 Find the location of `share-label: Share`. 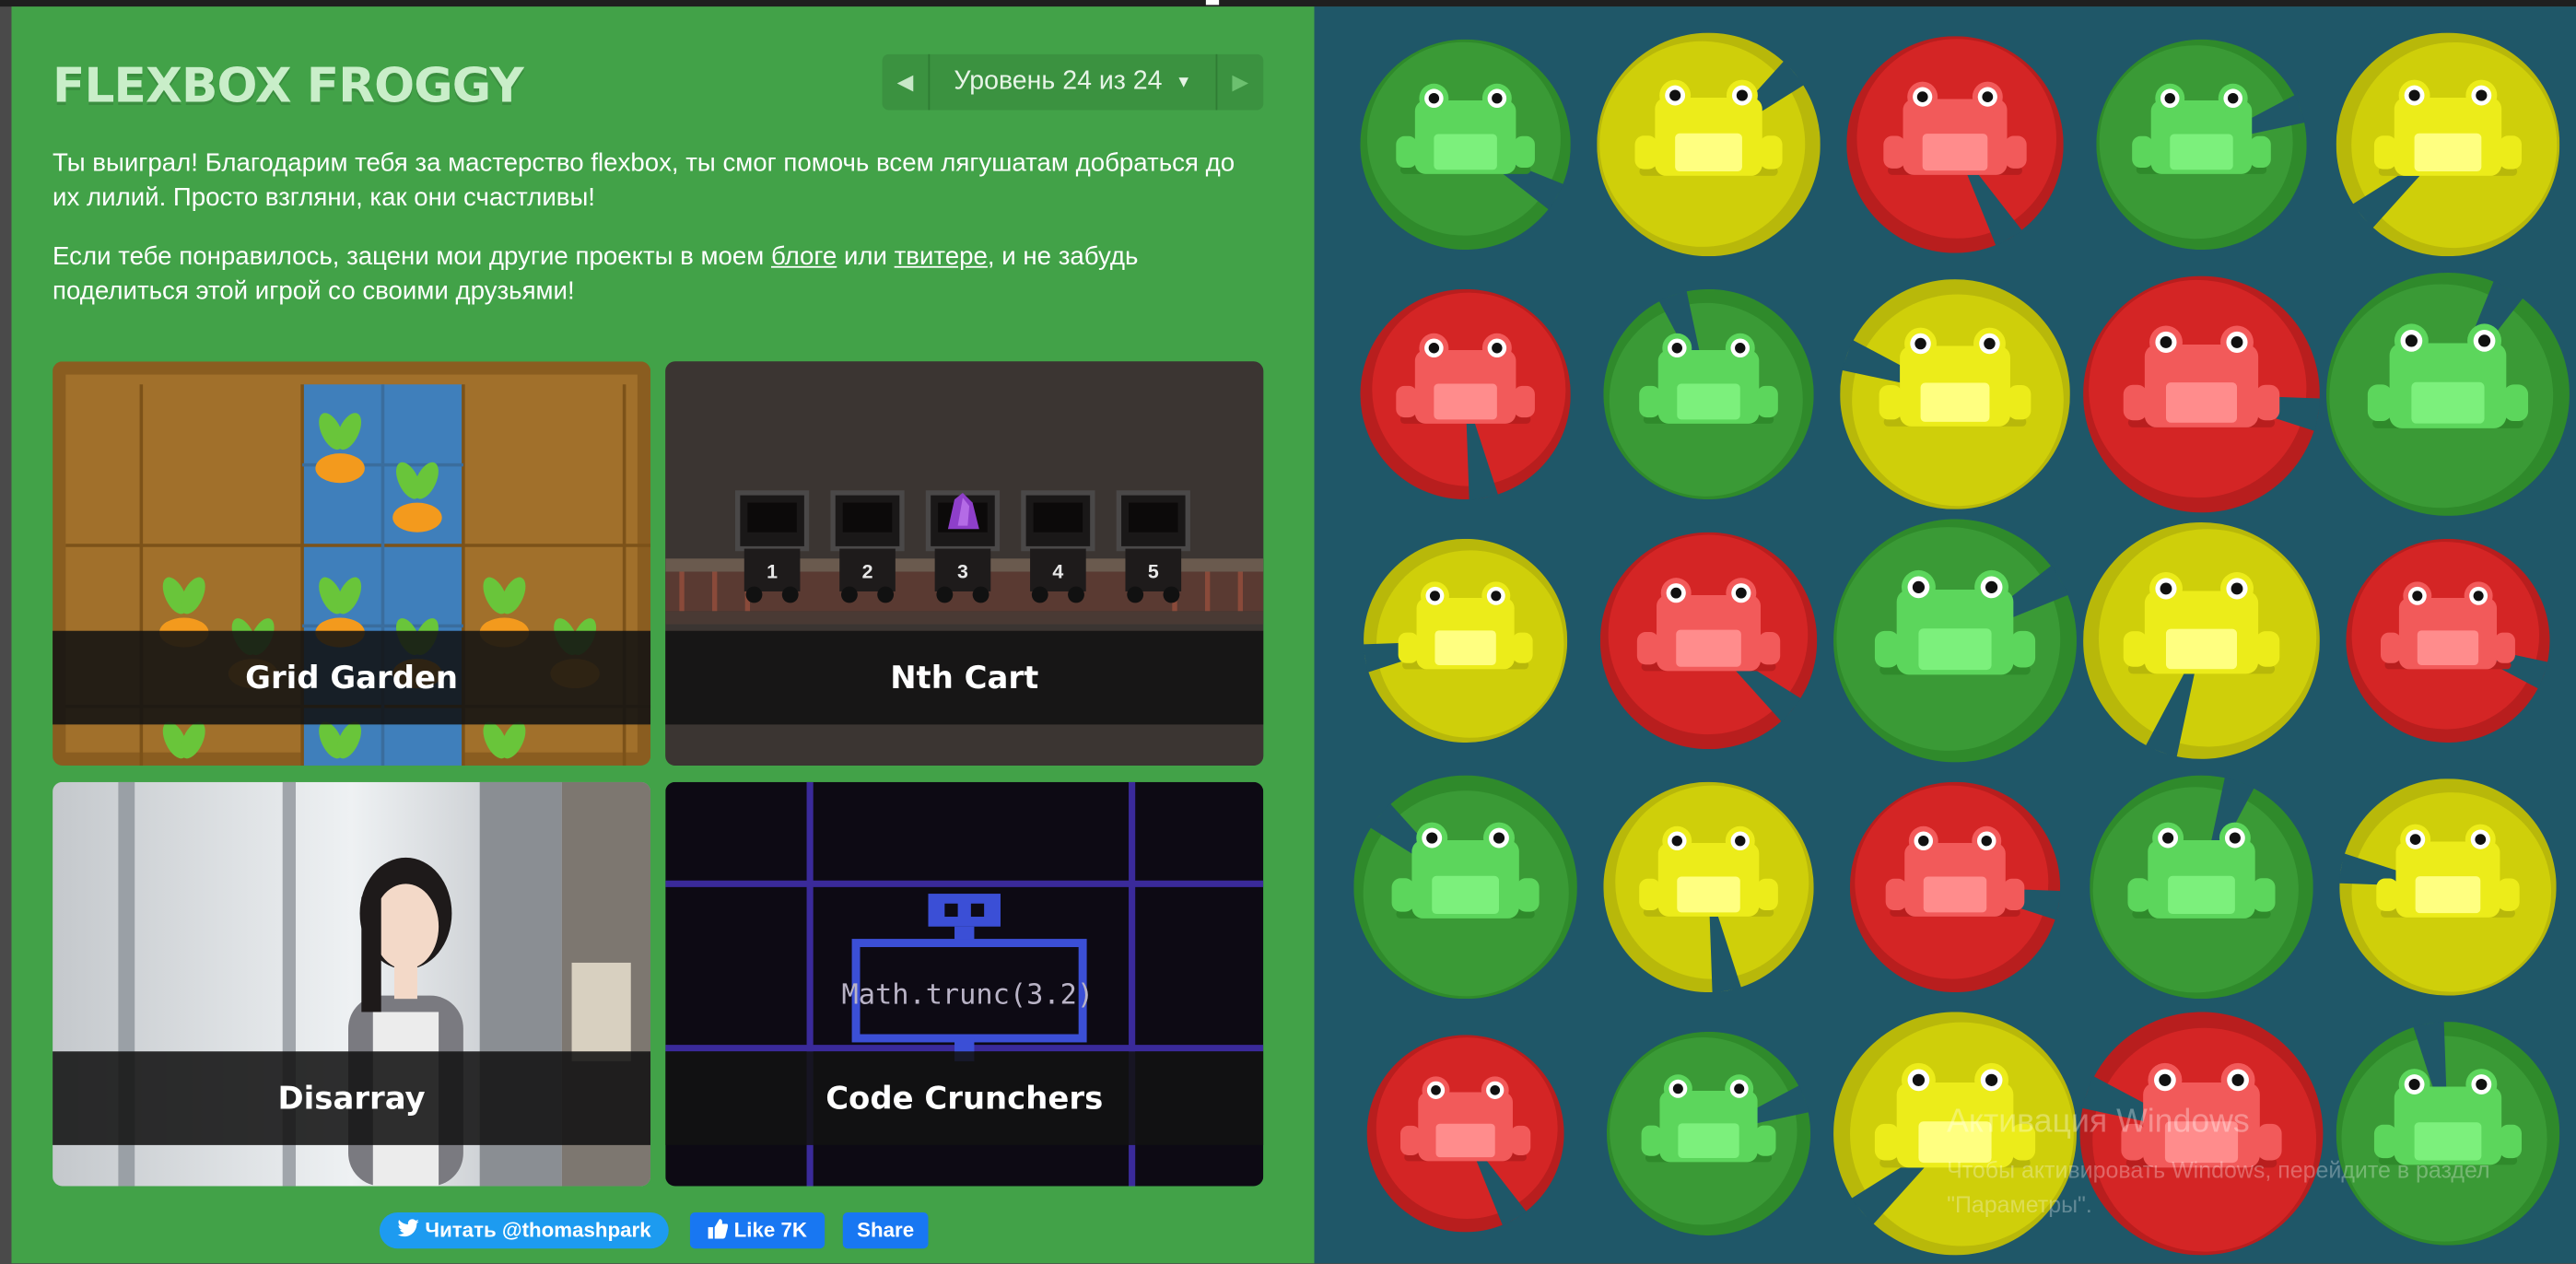

share-label: Share is located at coordinates (886, 1231).